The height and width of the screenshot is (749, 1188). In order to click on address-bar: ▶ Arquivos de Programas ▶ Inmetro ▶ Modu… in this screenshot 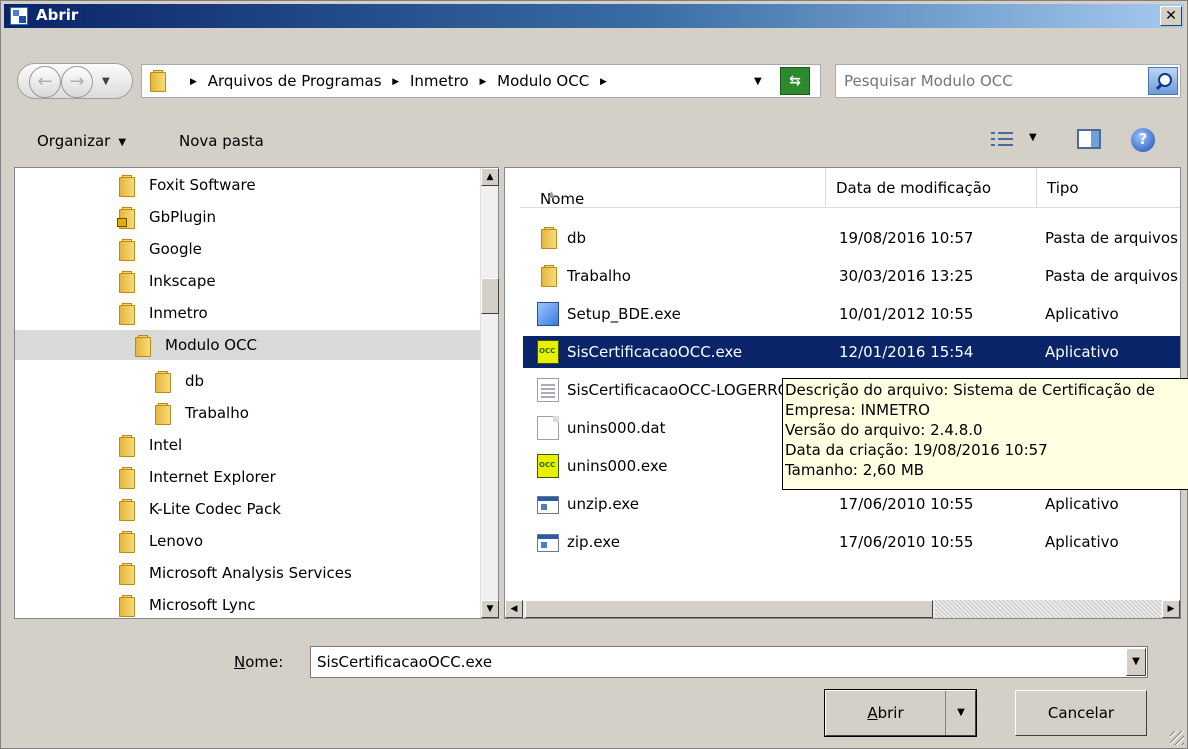, I will do `click(481, 81)`.